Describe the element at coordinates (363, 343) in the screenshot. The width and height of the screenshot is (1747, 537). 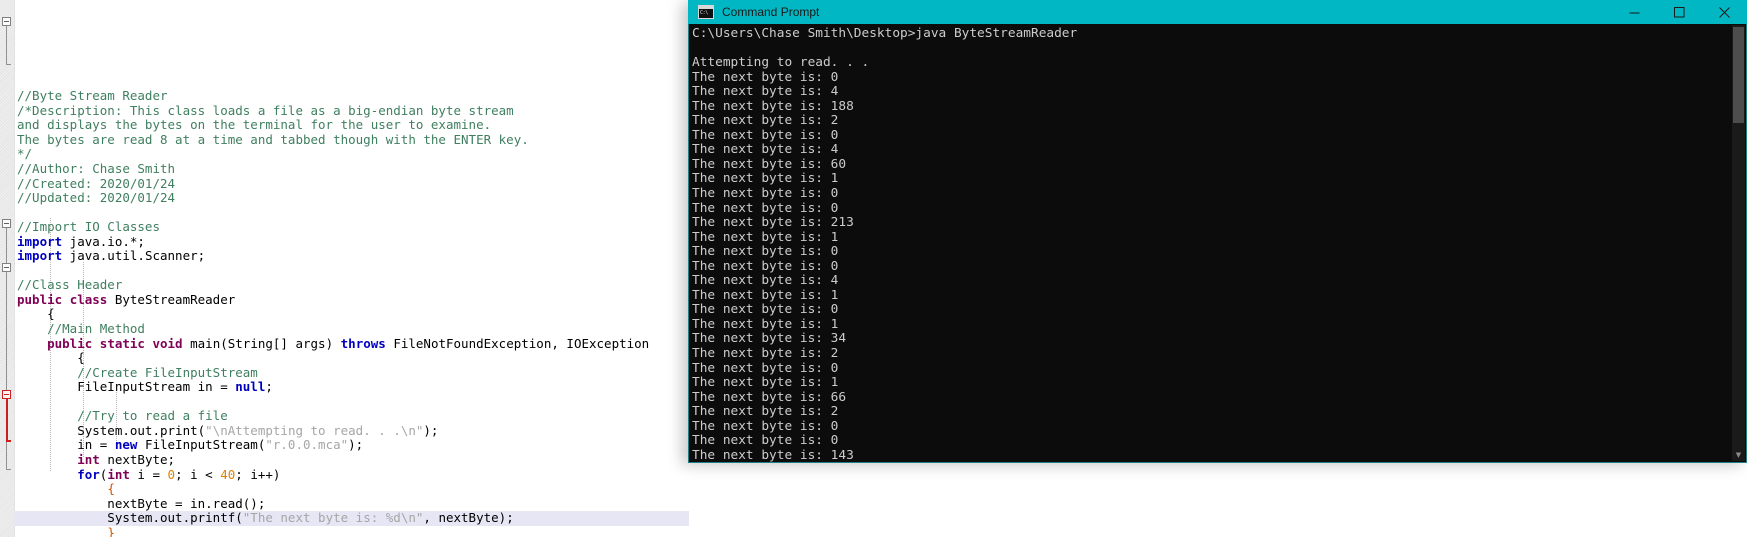
I see `code-token-kw2: throws` at that location.